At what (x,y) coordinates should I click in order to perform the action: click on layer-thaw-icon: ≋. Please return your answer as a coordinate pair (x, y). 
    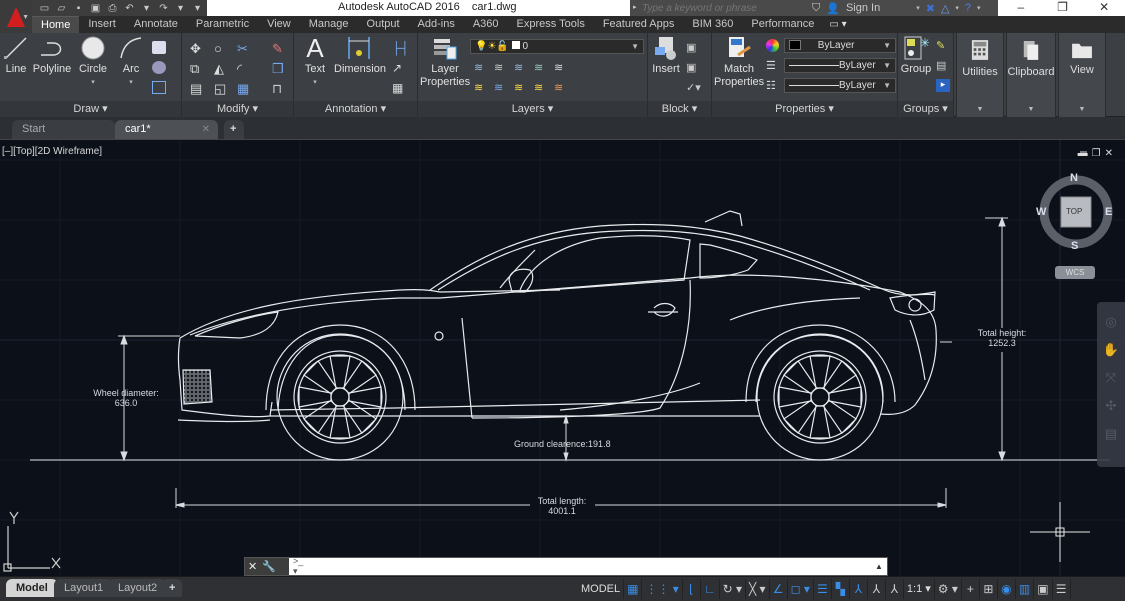
    Looking at the image, I should click on (521, 87).